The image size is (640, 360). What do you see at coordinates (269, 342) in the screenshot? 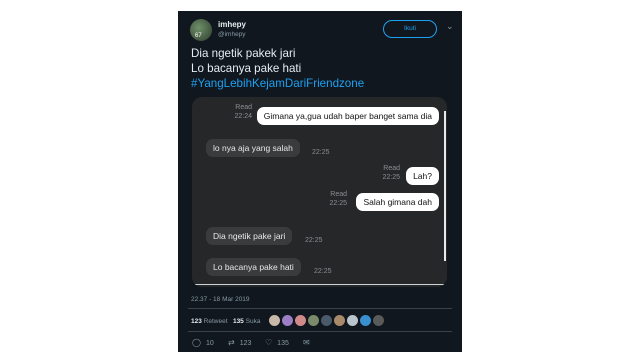
I see `heart-icon: ♡` at bounding box center [269, 342].